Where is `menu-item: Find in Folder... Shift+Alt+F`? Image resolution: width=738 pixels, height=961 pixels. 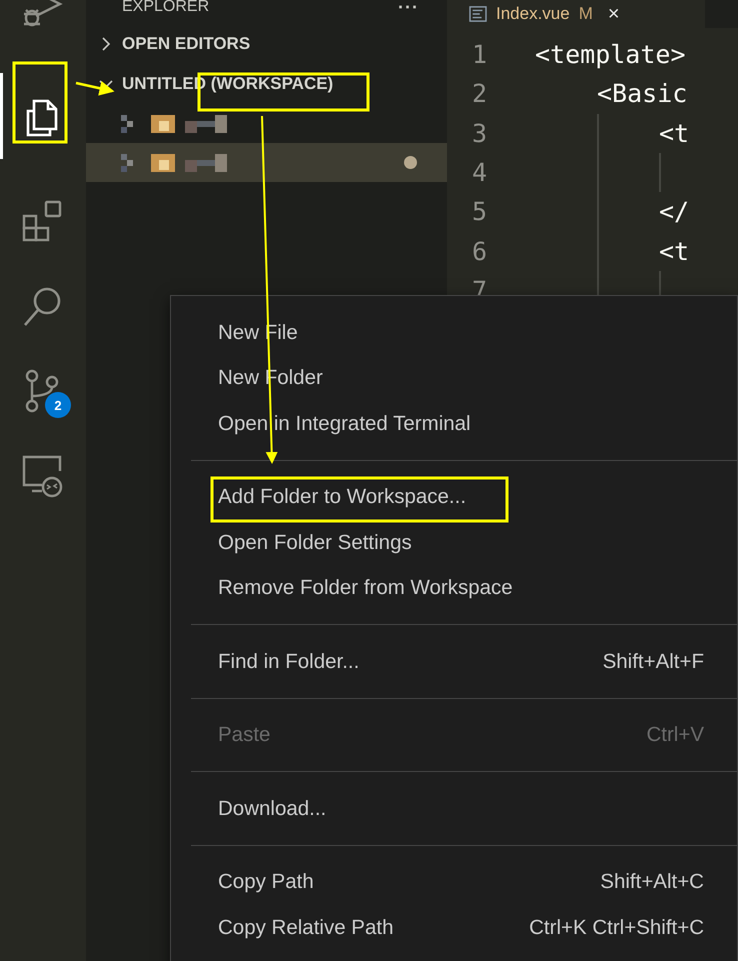
menu-item: Find in Folder... Shift+Alt+F is located at coordinates (454, 661).